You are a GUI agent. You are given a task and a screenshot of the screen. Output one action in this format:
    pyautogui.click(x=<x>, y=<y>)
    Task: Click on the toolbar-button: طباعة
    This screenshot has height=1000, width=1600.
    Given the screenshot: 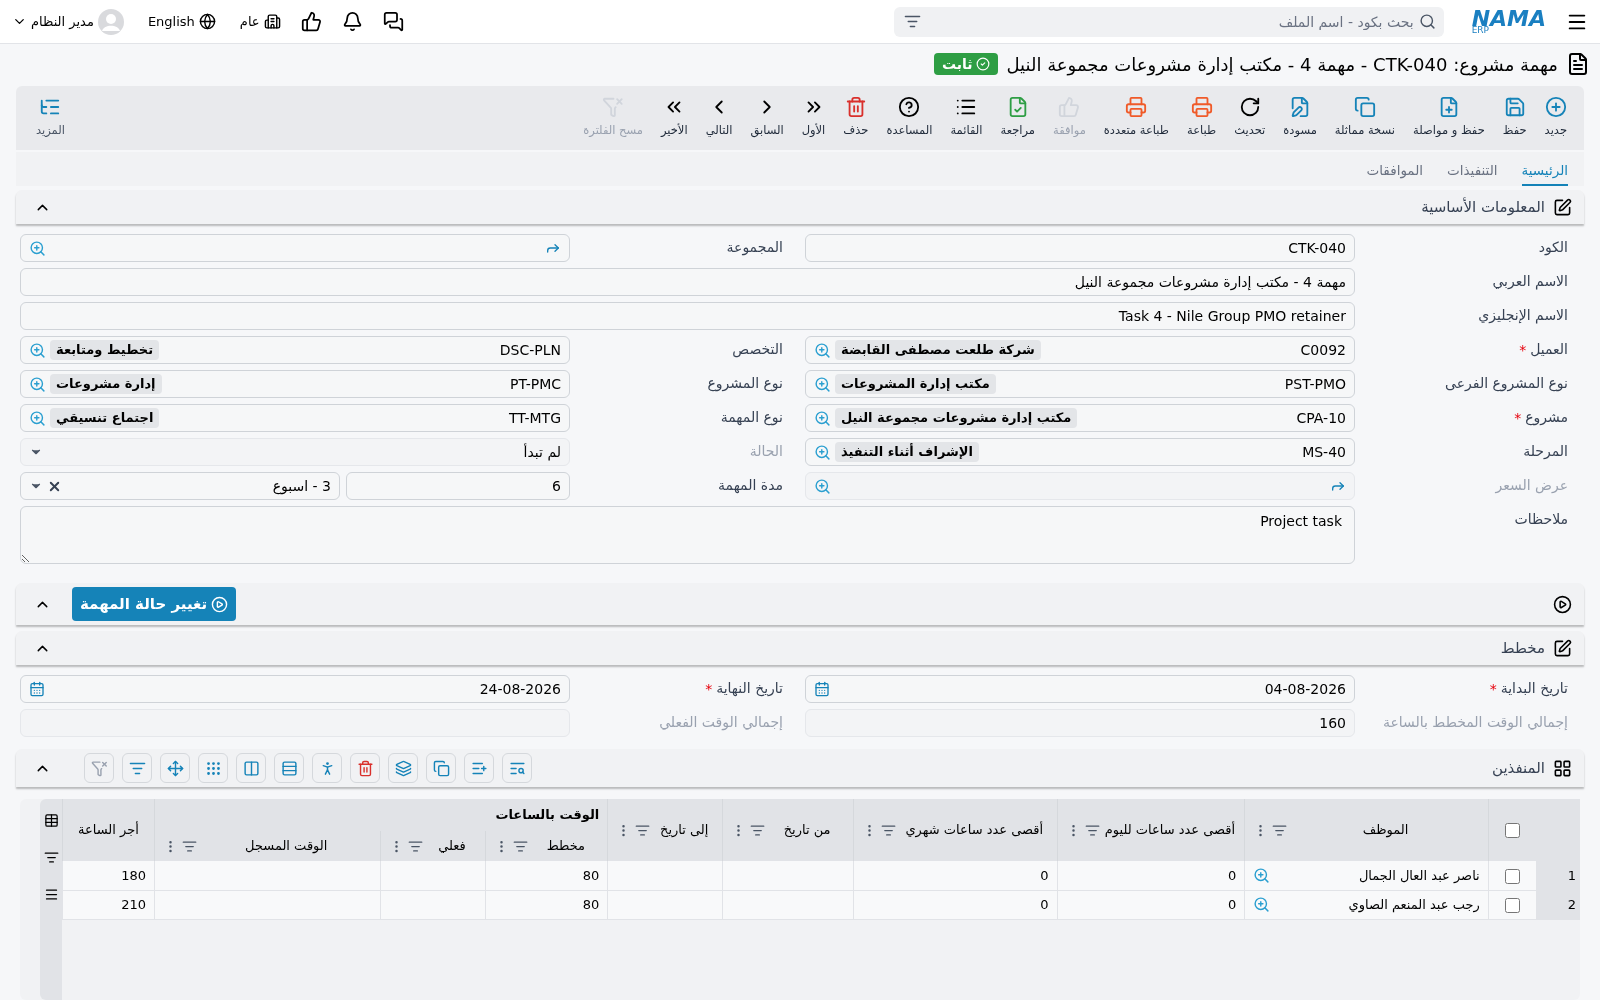 What is the action you would take?
    pyautogui.click(x=1202, y=118)
    